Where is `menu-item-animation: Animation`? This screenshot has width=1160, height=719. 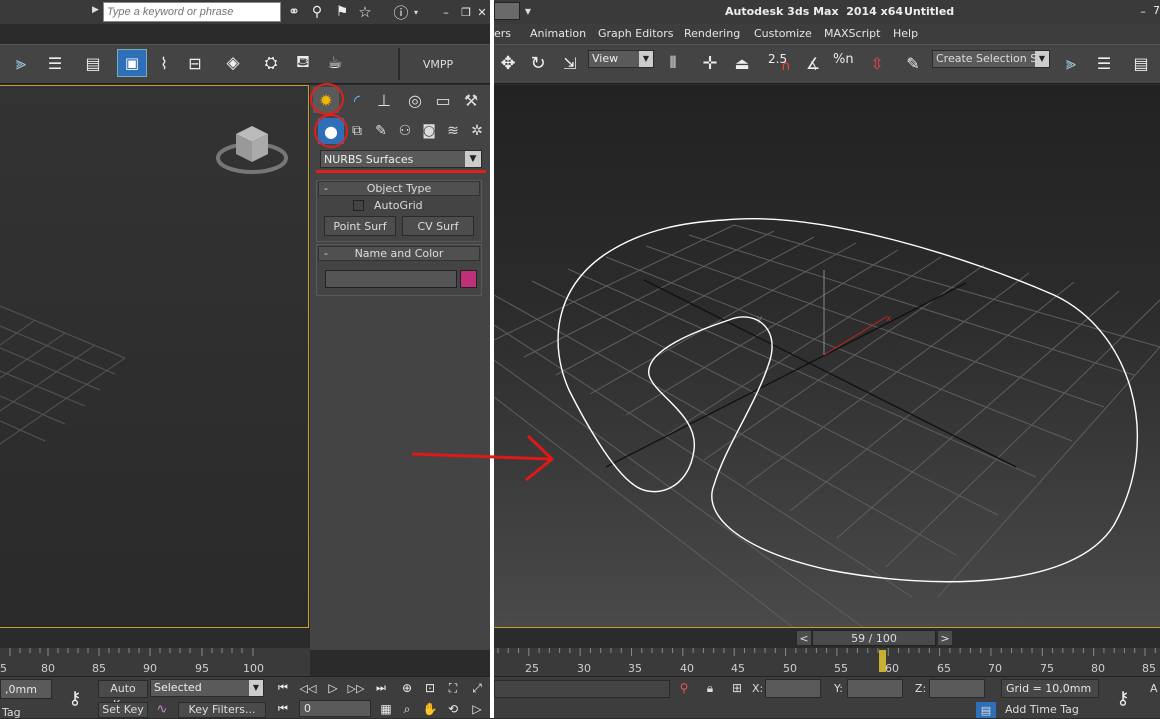
menu-item-animation: Animation is located at coordinates (558, 33).